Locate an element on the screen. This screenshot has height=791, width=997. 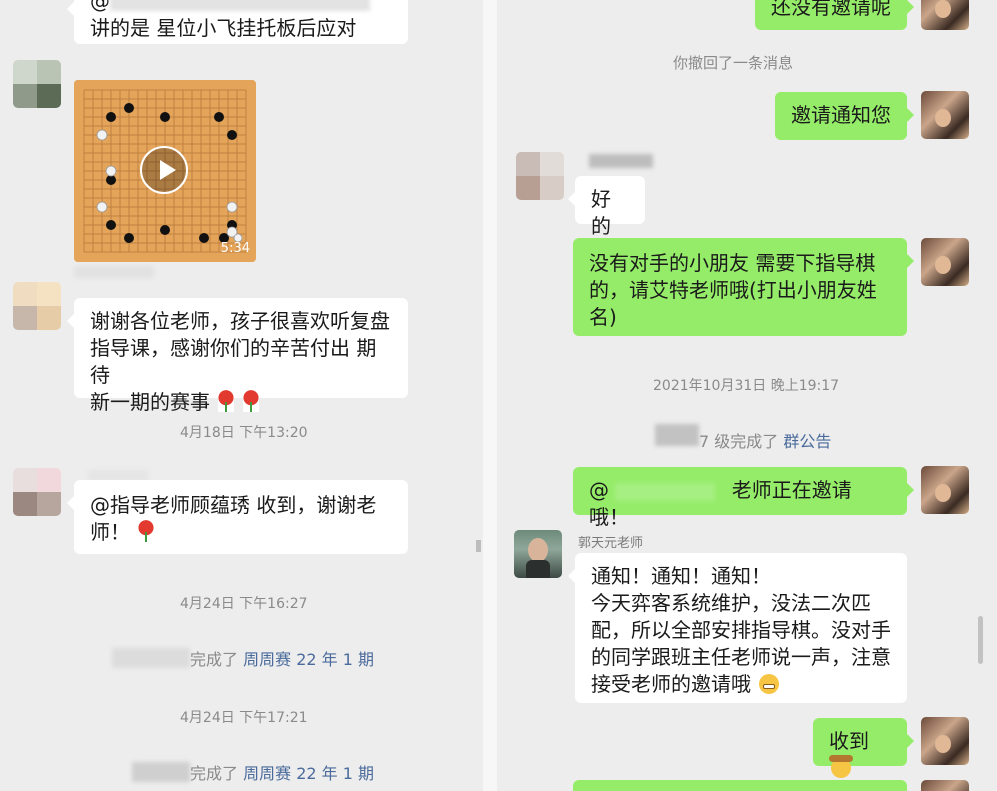
message-bubble: @指导老师顾蕴琇 收到，谢谢老 师！ is located at coordinates (237, 517).